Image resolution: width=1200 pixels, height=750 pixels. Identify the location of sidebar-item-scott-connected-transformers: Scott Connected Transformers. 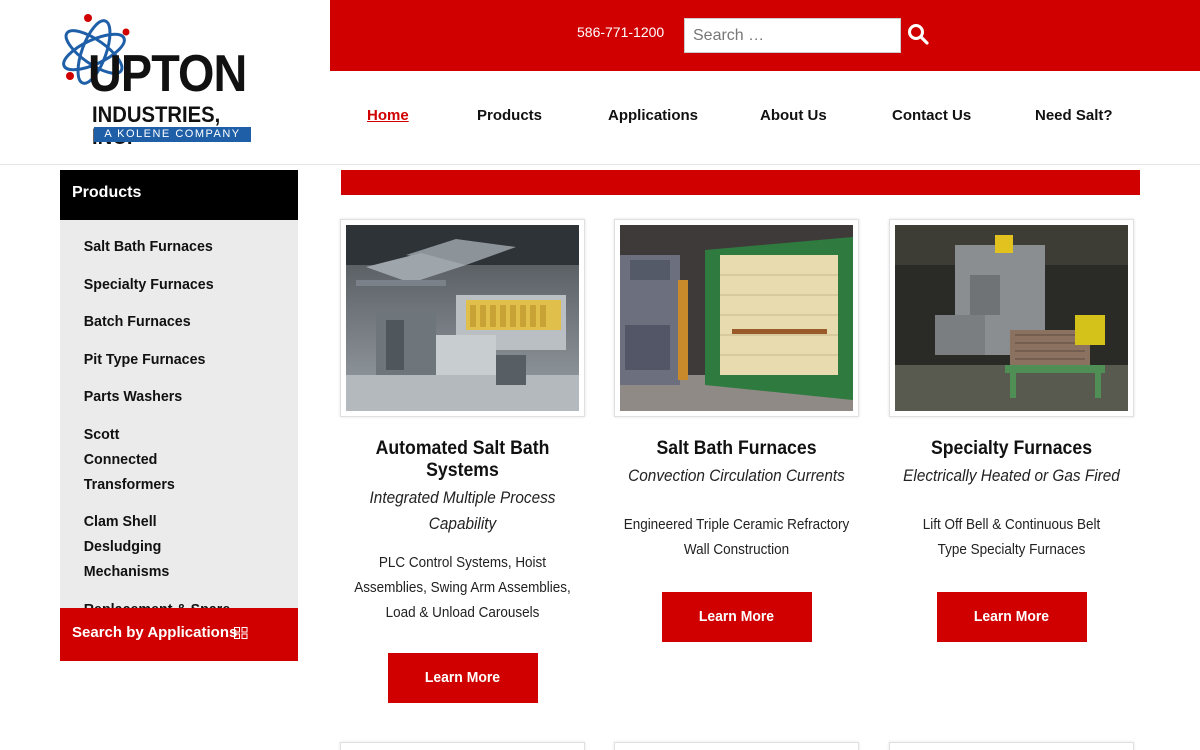
(131, 459).